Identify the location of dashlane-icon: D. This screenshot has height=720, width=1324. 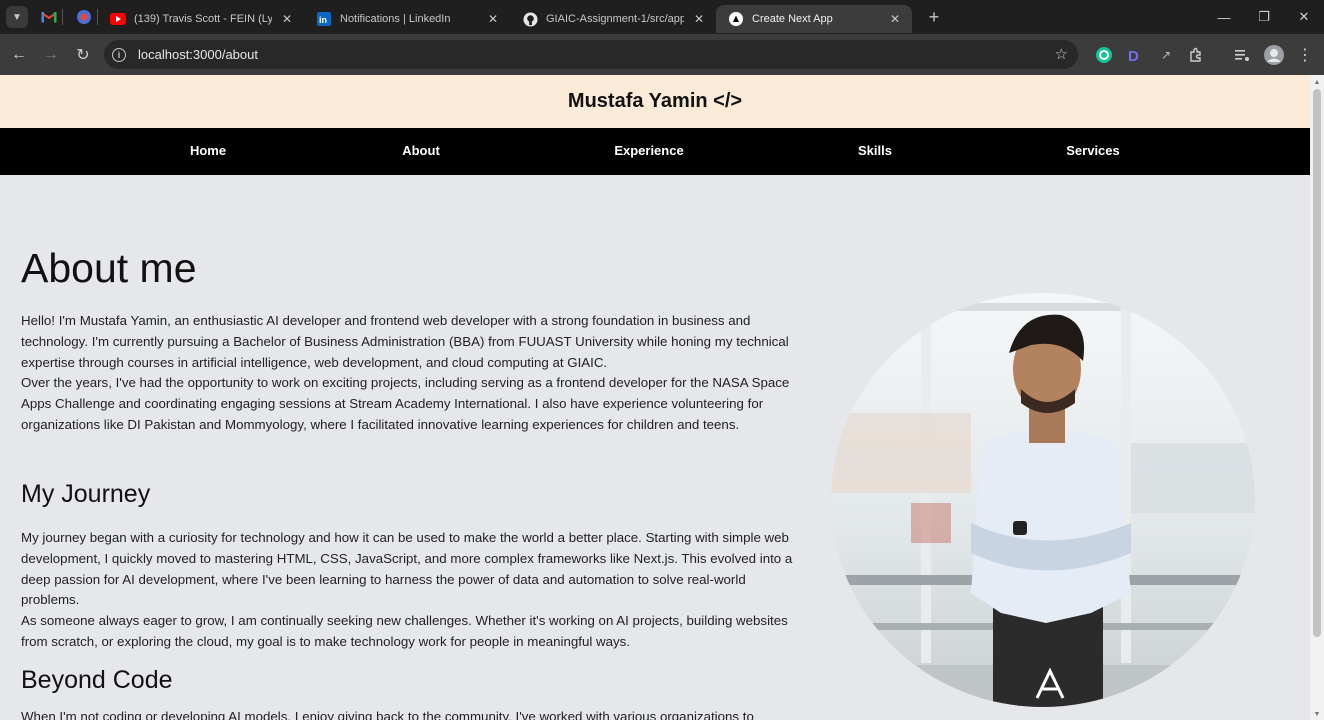
(1134, 55).